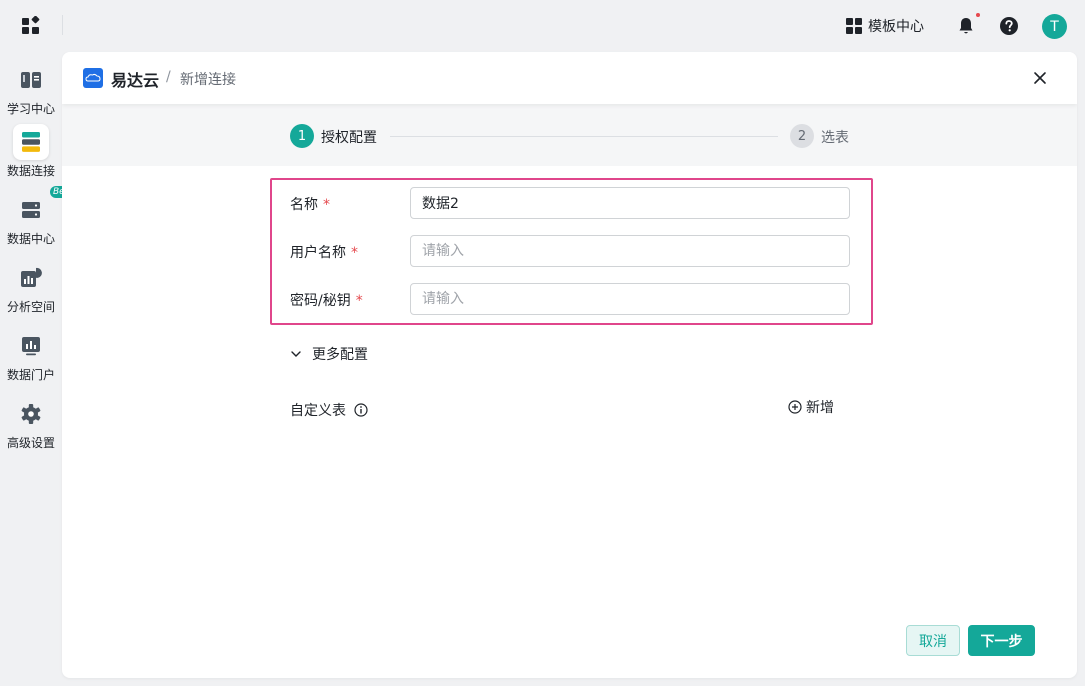  Describe the element at coordinates (31, 359) in the screenshot. I see `sidebar-item-data-portal: 数据门户` at that location.